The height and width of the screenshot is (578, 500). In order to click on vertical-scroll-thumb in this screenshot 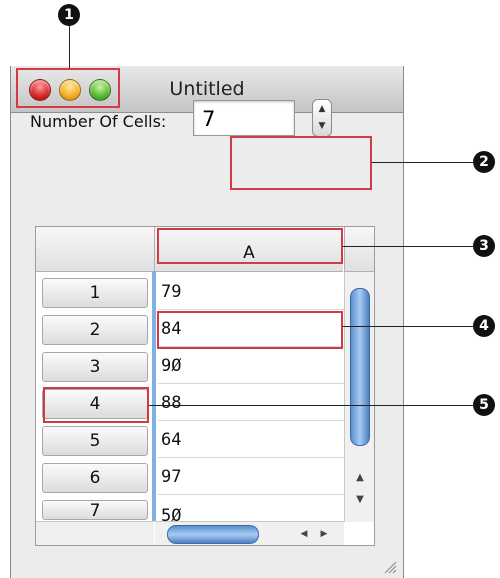, I will do `click(360, 367)`.